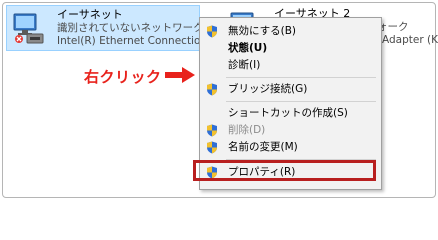  What do you see at coordinates (248, 48) in the screenshot?
I see `menu-item-label: 状態(U)` at bounding box center [248, 48].